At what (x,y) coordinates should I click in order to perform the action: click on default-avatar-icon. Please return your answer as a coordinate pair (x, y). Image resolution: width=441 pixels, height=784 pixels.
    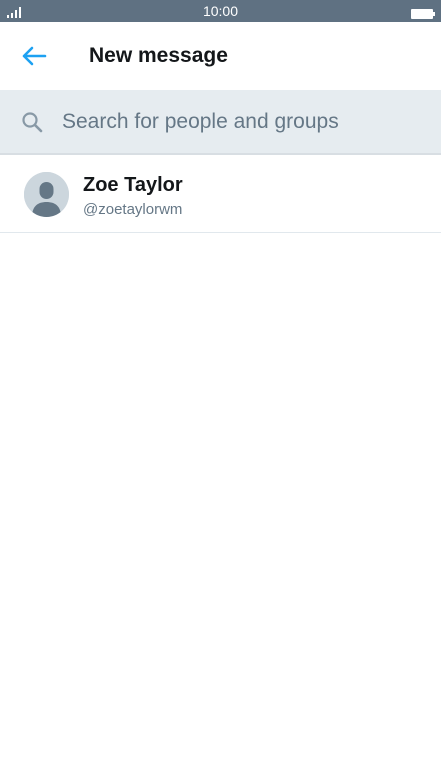
    Looking at the image, I should click on (46, 194).